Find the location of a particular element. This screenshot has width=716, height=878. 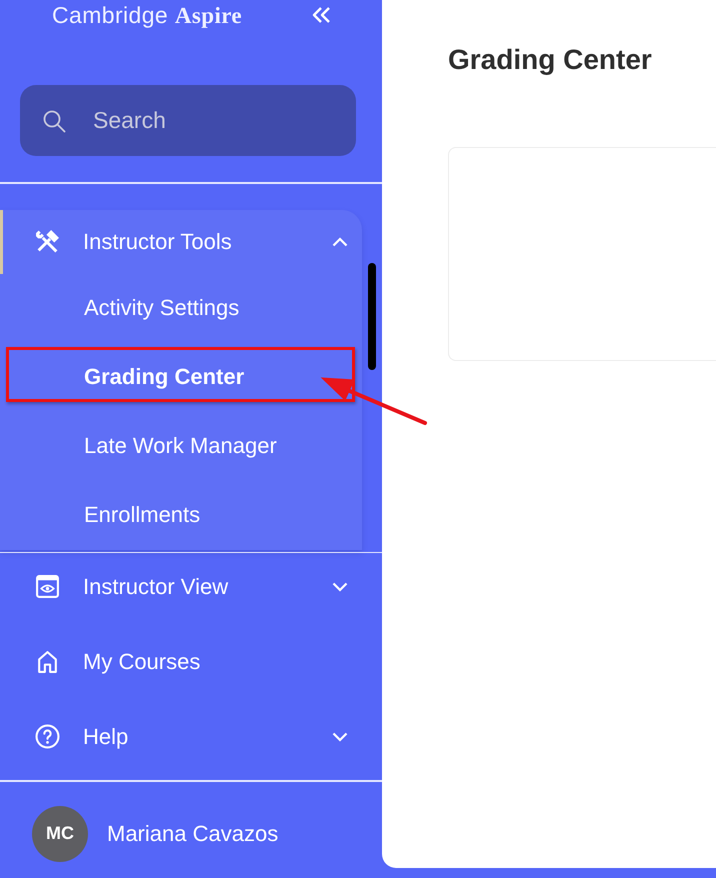

nav-item: Instructor View is located at coordinates (181, 586).